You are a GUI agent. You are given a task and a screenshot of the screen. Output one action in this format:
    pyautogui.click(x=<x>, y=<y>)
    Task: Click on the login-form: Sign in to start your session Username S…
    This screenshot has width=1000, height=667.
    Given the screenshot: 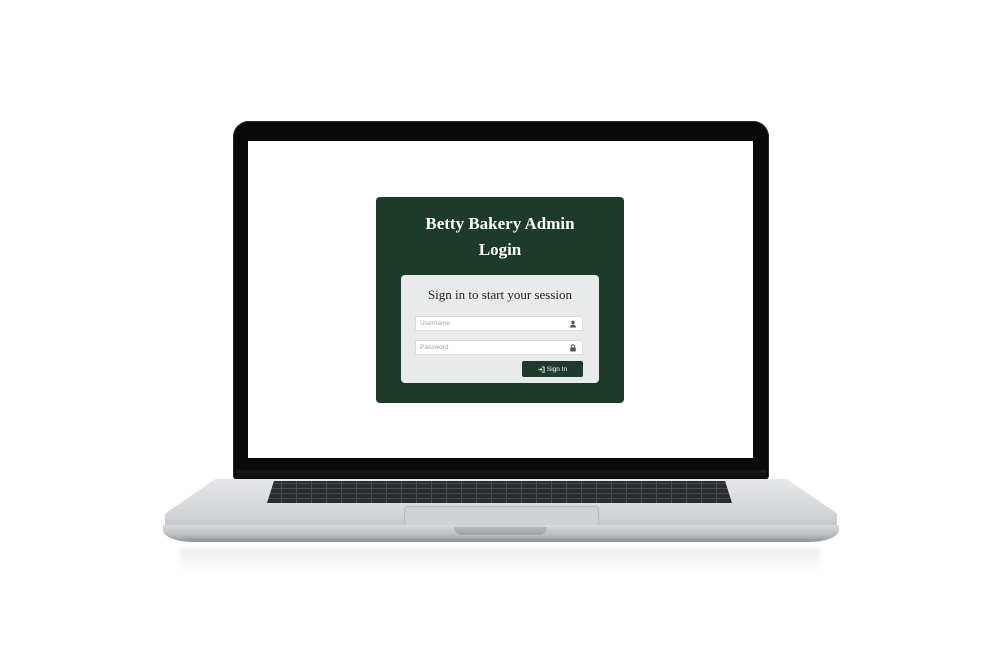 What is the action you would take?
    pyautogui.click(x=500, y=329)
    